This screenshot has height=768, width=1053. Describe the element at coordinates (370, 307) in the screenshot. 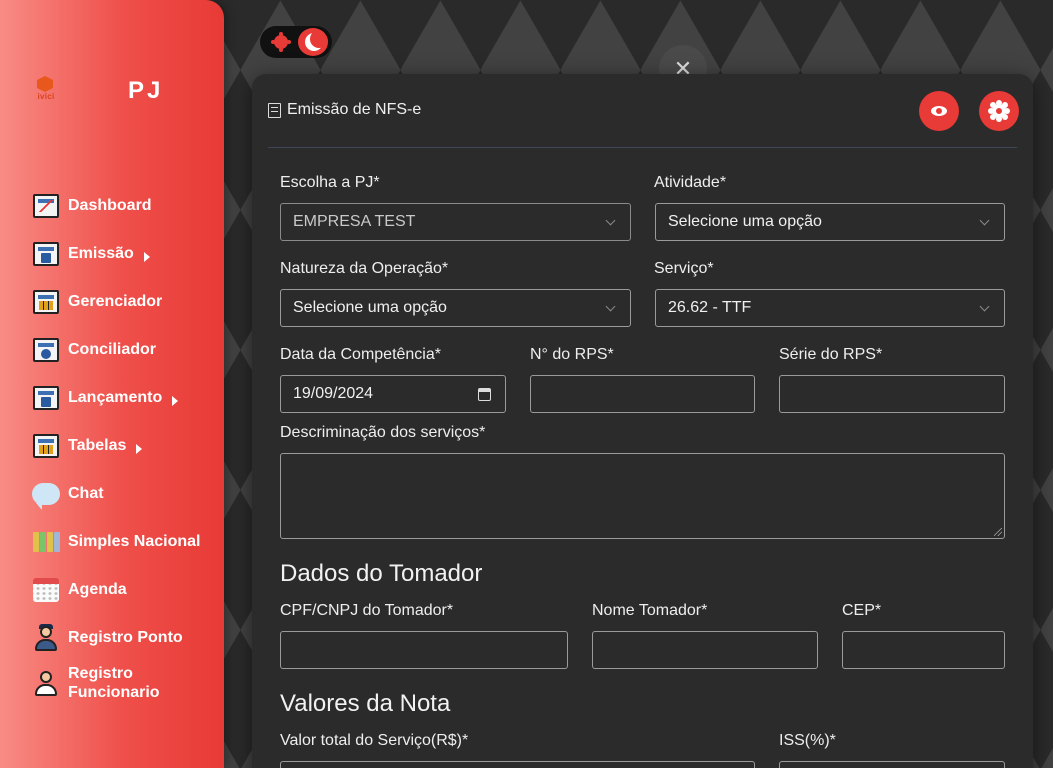

I see `natureza-select-value: Selecione uma opção` at that location.